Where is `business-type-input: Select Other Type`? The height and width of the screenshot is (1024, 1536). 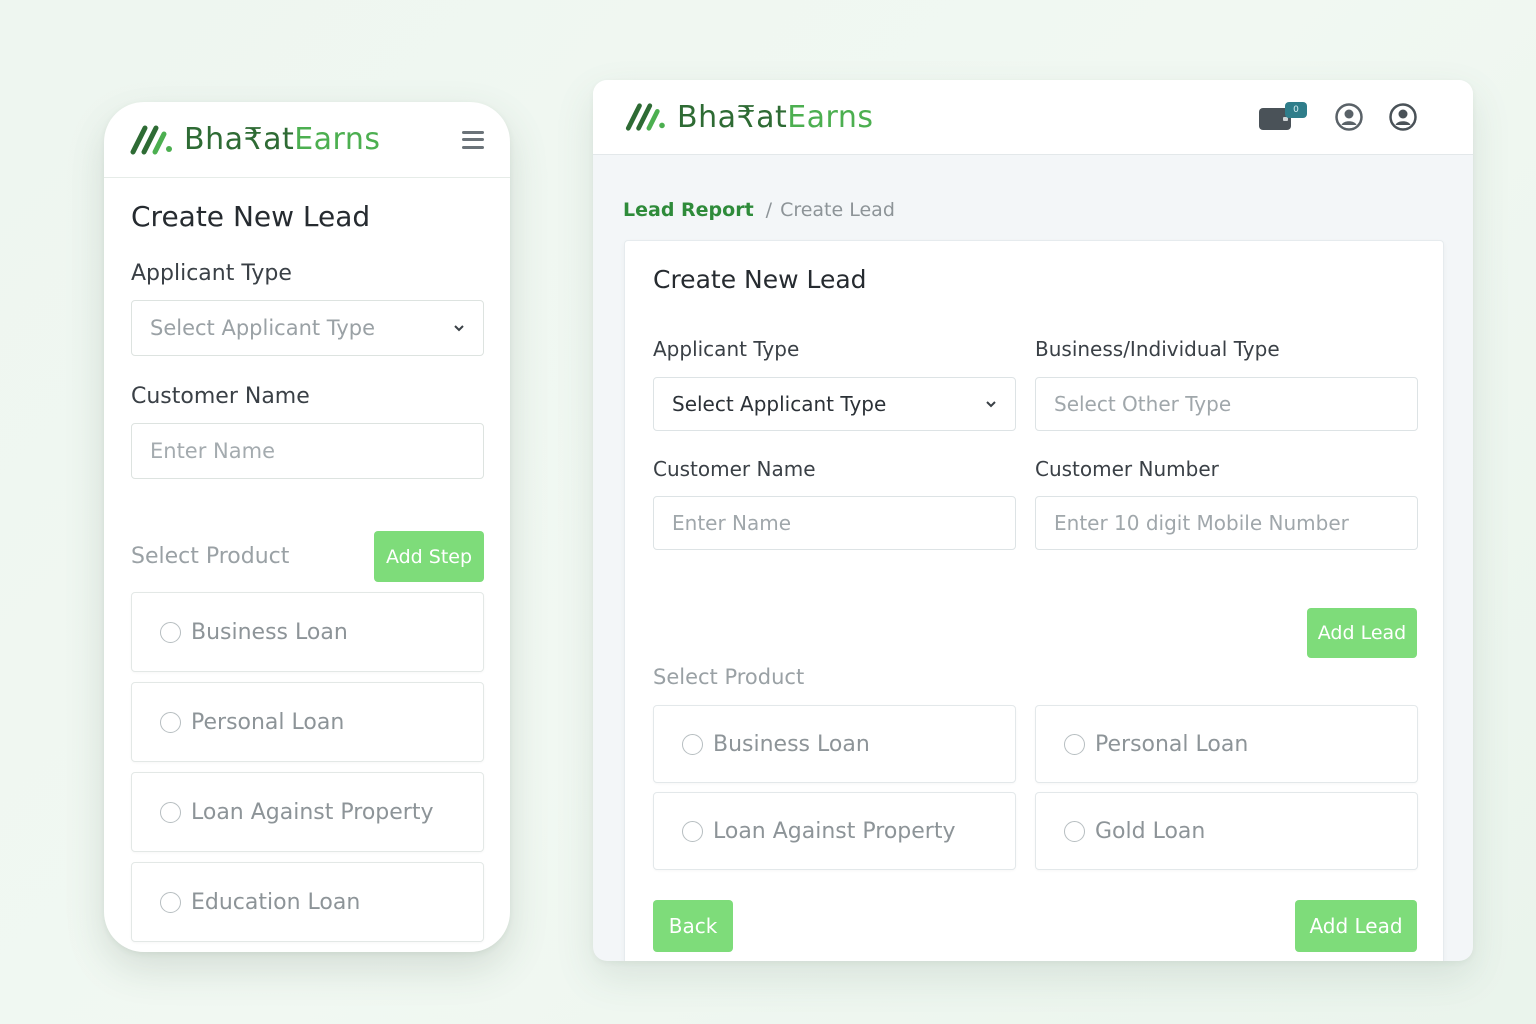 business-type-input: Select Other Type is located at coordinates (1226, 404).